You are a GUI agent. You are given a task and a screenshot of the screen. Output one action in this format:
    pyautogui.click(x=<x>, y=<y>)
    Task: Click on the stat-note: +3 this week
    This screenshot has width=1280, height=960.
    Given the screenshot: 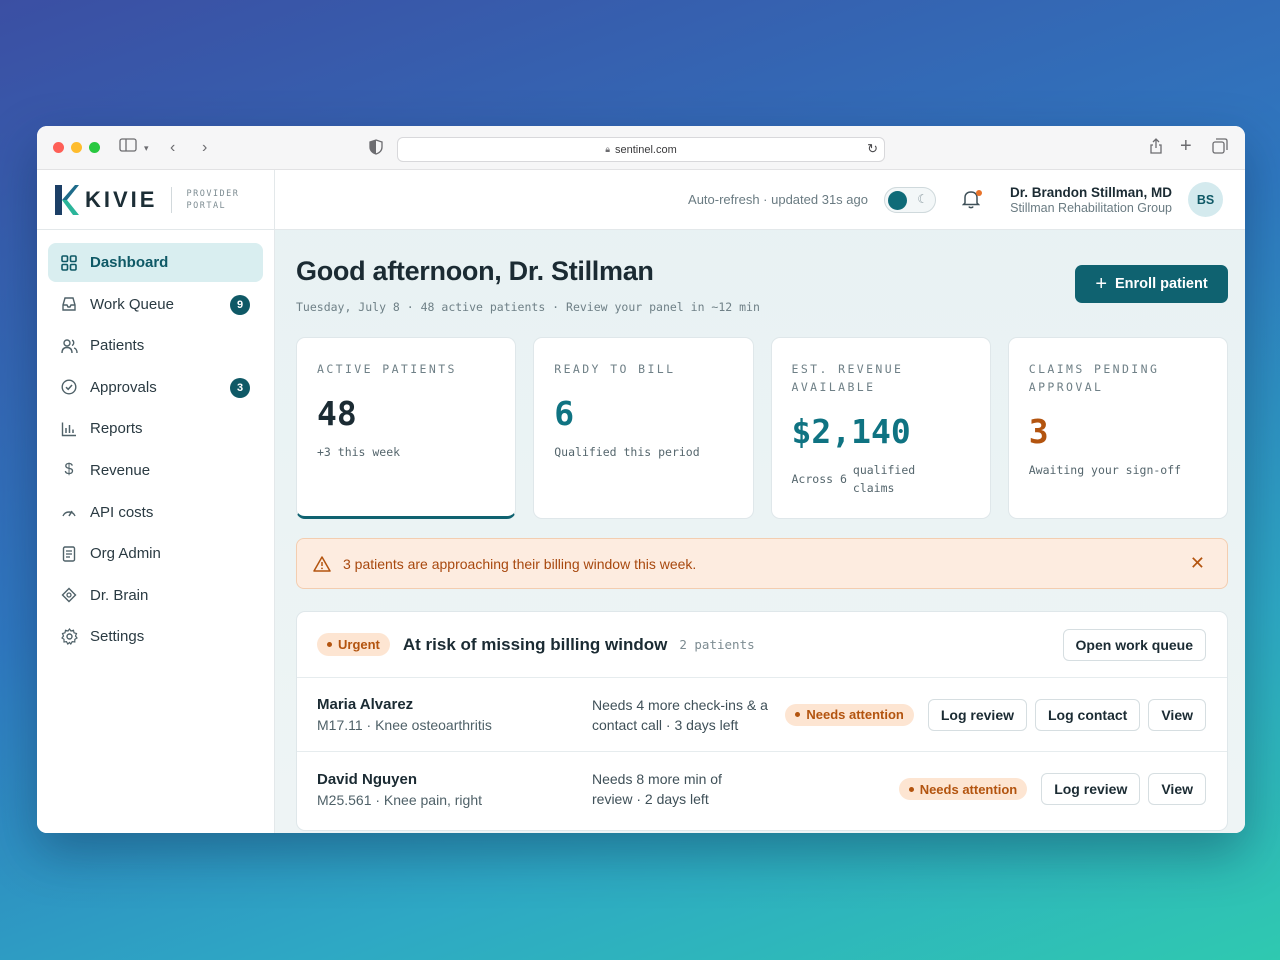 What is the action you would take?
    pyautogui.click(x=359, y=452)
    